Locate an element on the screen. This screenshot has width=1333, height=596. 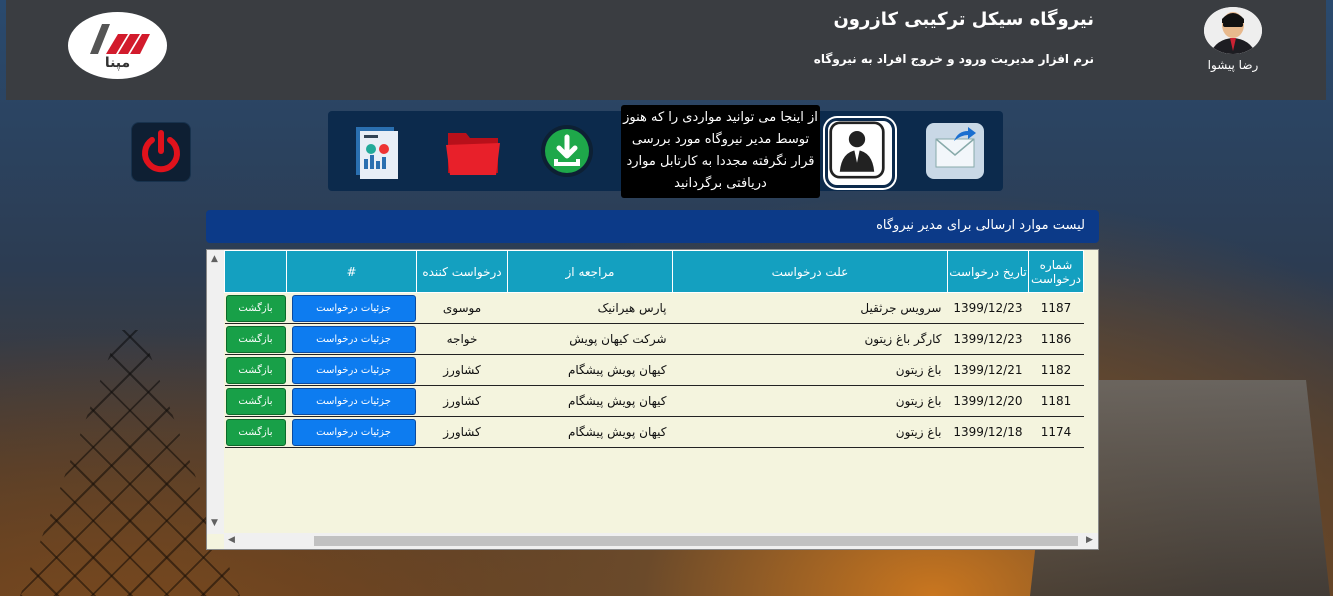
col-date: تاریخ درخواست is located at coordinates (988, 271).